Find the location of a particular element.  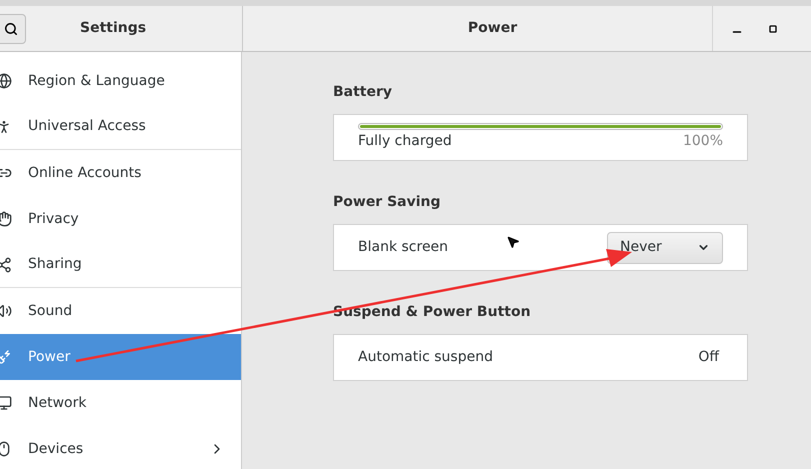

battery-status: Fully charged is located at coordinates (405, 141).